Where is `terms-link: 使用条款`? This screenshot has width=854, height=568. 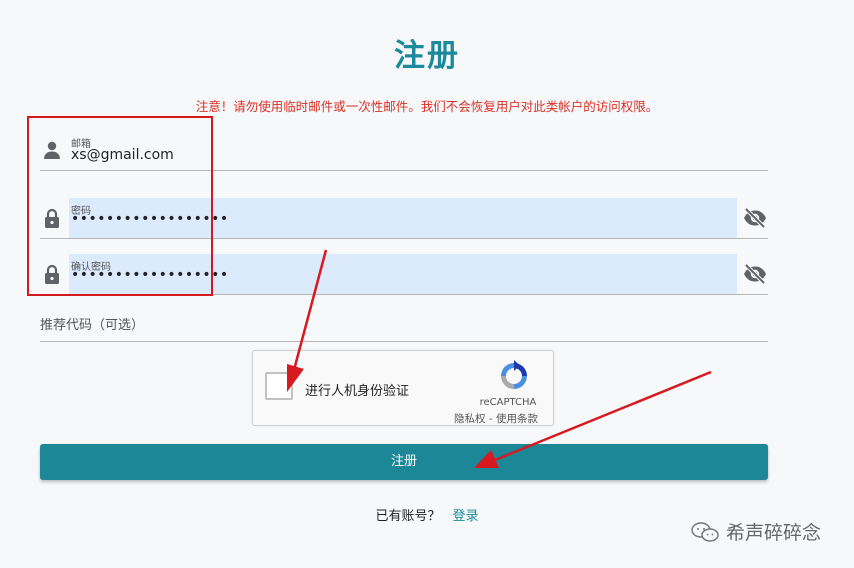 terms-link: 使用条款 is located at coordinates (517, 419).